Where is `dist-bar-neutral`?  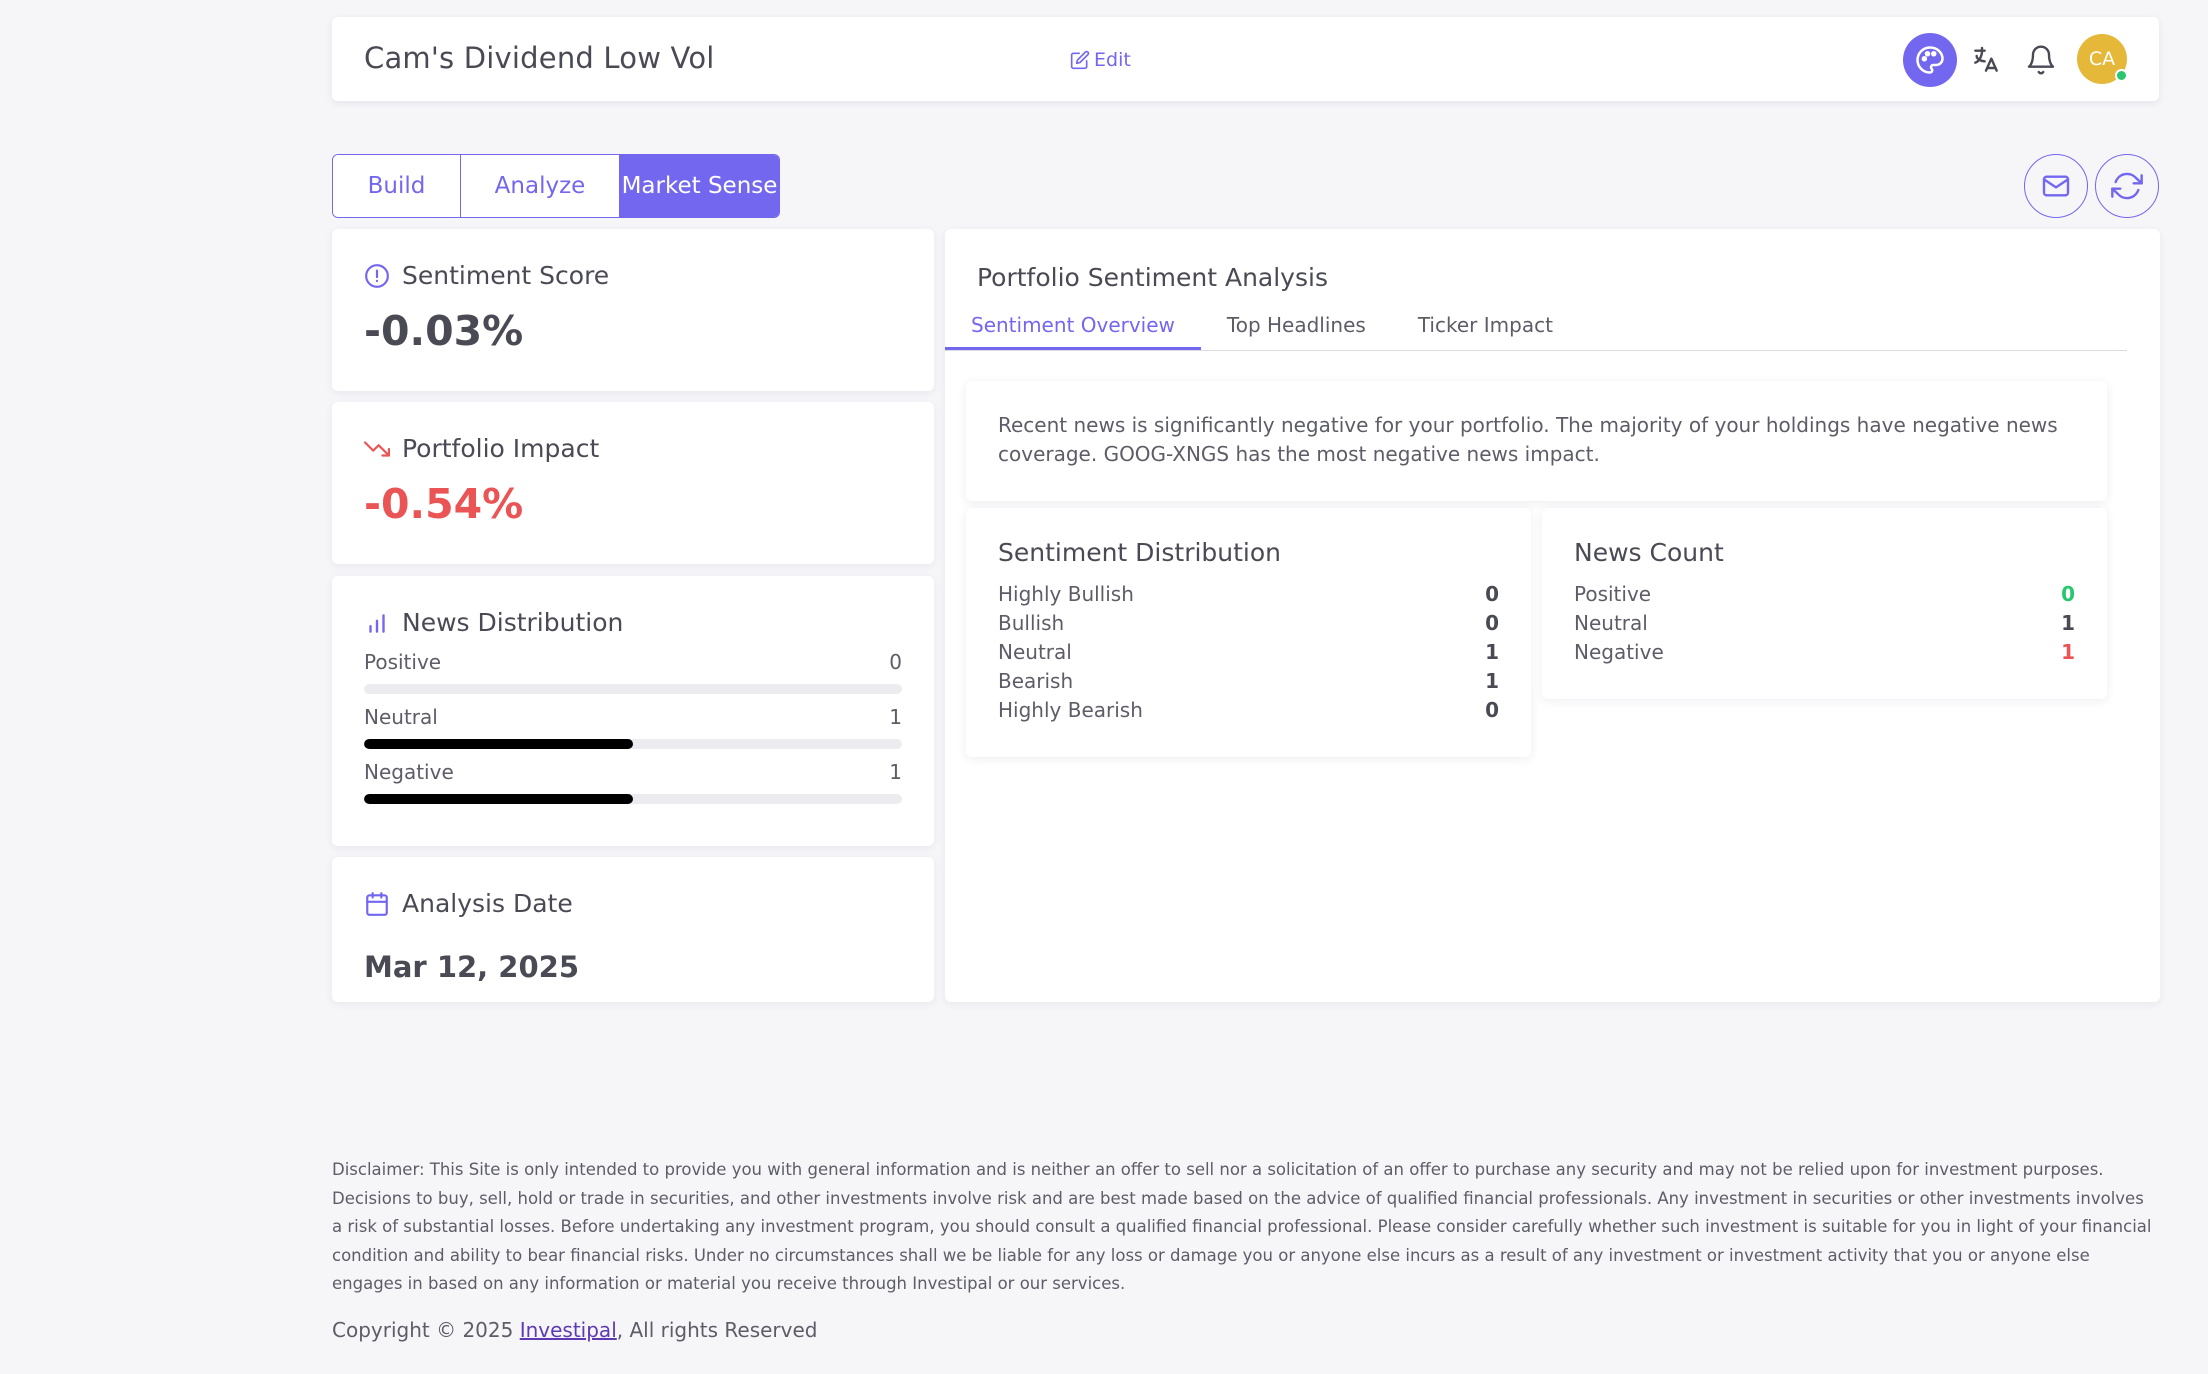 dist-bar-neutral is located at coordinates (633, 744).